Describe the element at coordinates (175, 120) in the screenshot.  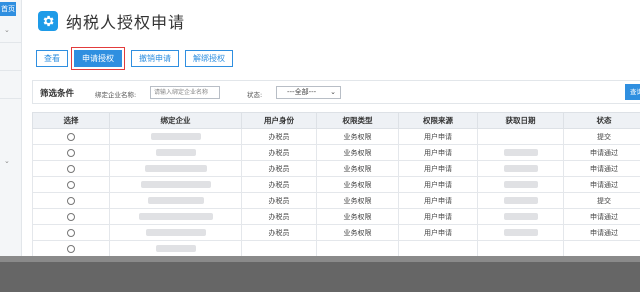
I see `column-header: 绑定企业` at that location.